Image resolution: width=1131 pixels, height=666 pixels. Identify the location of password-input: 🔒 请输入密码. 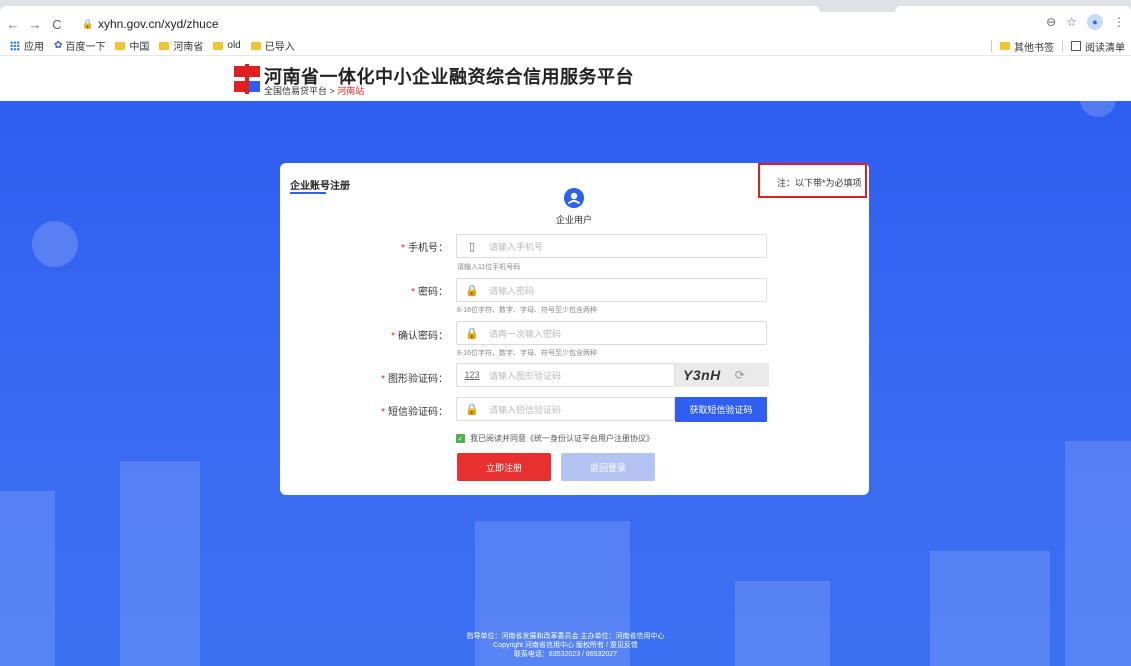
(611, 290).